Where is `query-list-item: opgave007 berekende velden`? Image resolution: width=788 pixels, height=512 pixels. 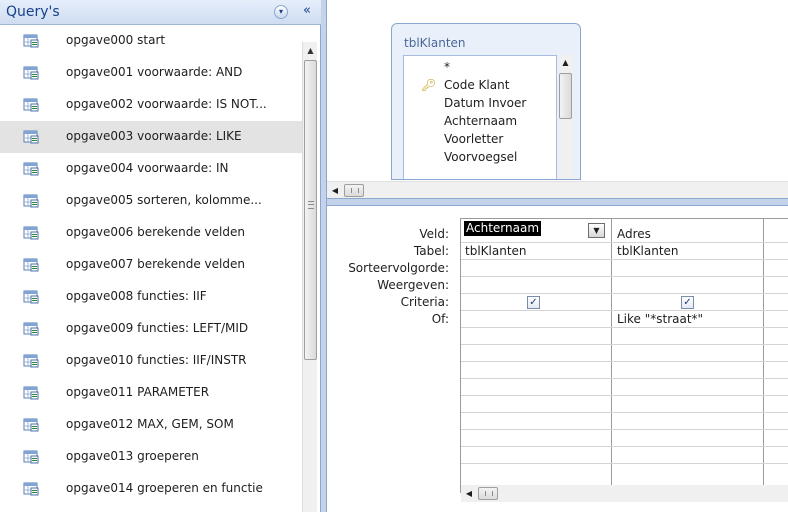
query-list-item: opgave007 berekende velden is located at coordinates (151, 265).